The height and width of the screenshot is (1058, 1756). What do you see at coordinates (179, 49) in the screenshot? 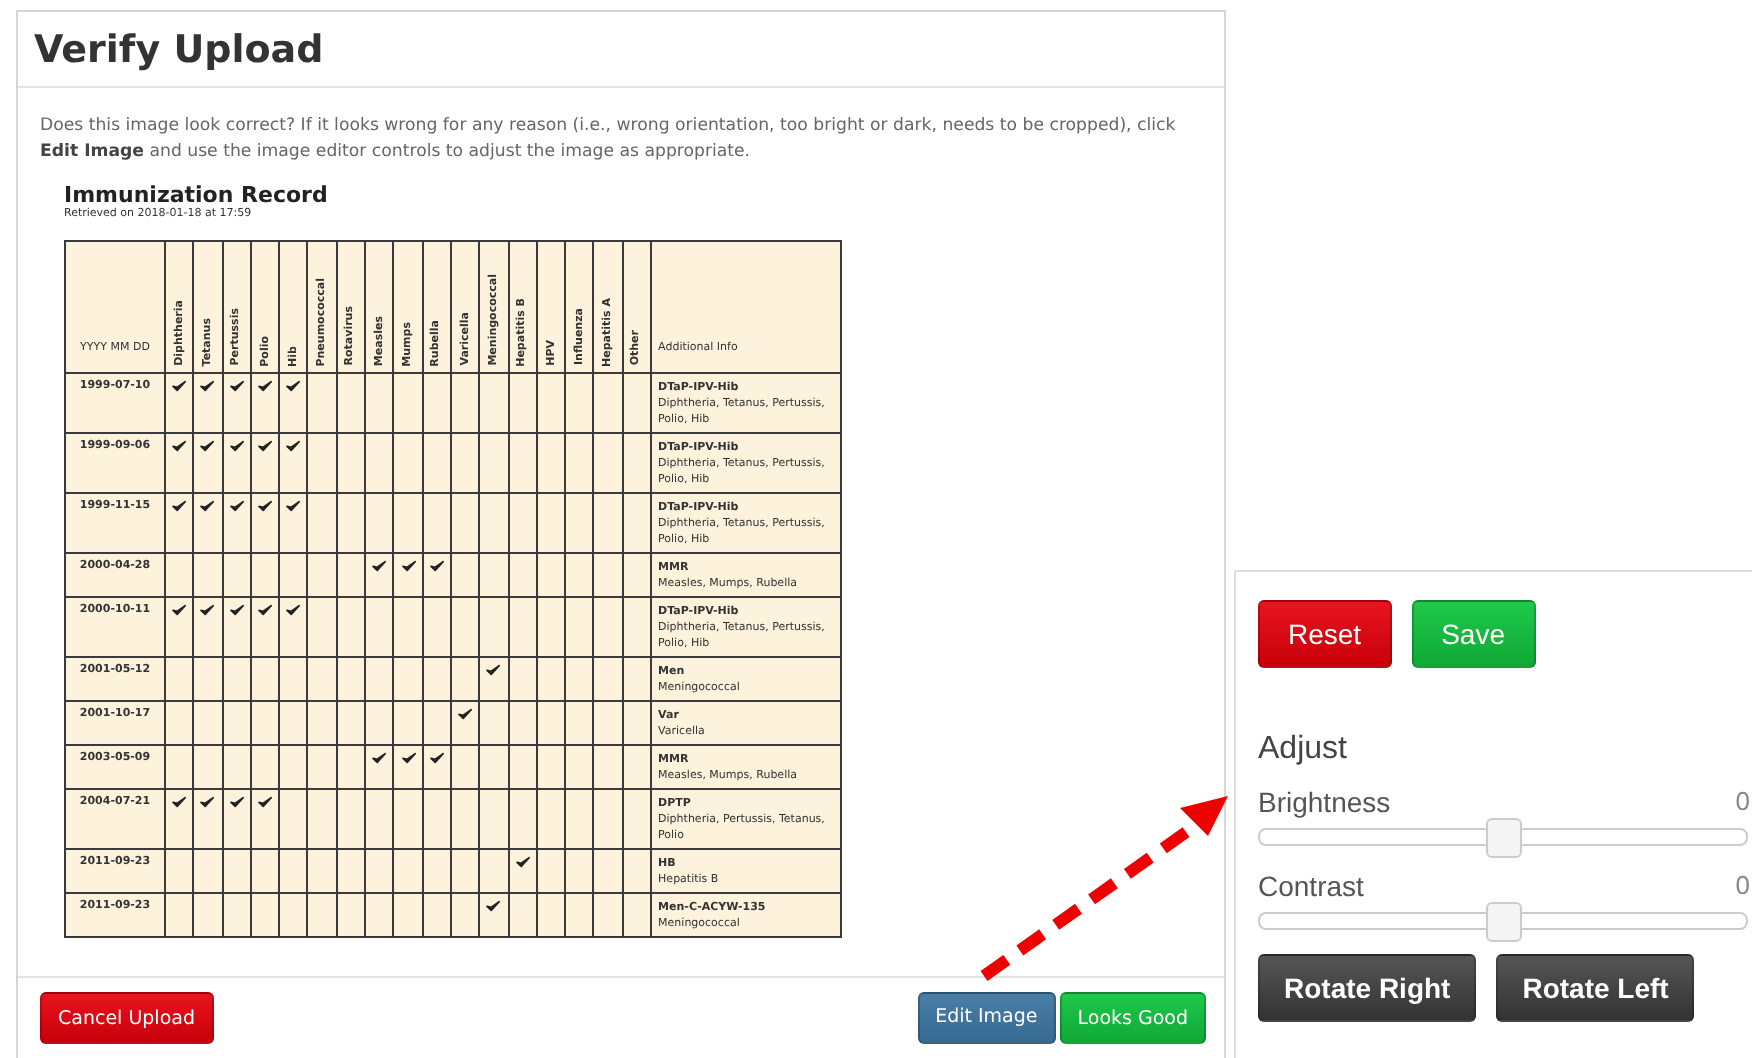
I see `dialog-title: Verify Upload` at bounding box center [179, 49].